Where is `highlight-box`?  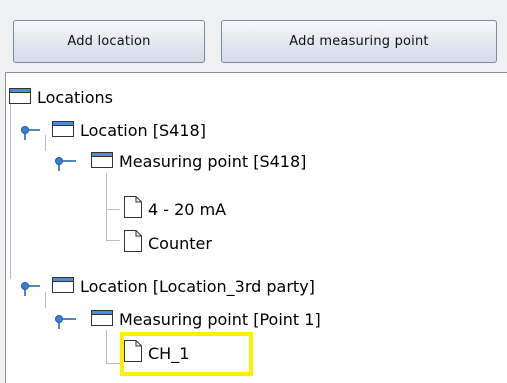
highlight-box is located at coordinates (186, 354).